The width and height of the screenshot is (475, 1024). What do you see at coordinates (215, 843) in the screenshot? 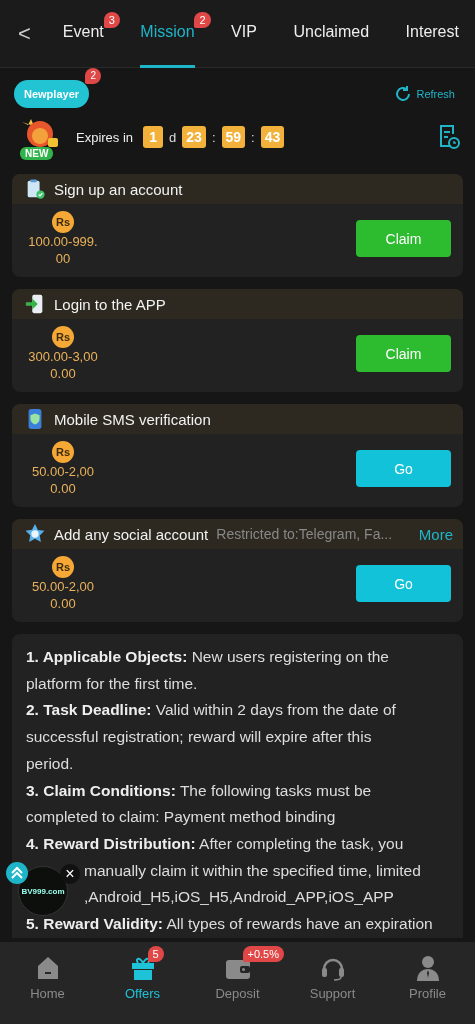
I see `rule-text: 4. Reward Distribution: After completing the task, you` at bounding box center [215, 843].